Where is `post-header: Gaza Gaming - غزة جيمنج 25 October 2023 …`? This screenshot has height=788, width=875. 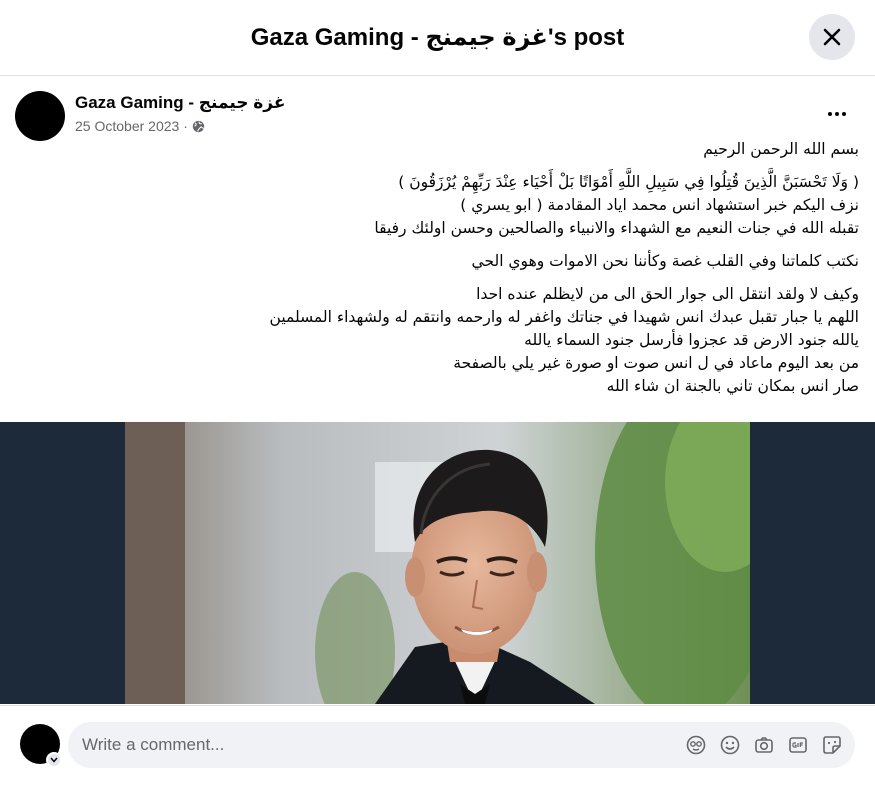 post-header: Gaza Gaming - غزة جيمنج 25 October 2023 … is located at coordinates (437, 108).